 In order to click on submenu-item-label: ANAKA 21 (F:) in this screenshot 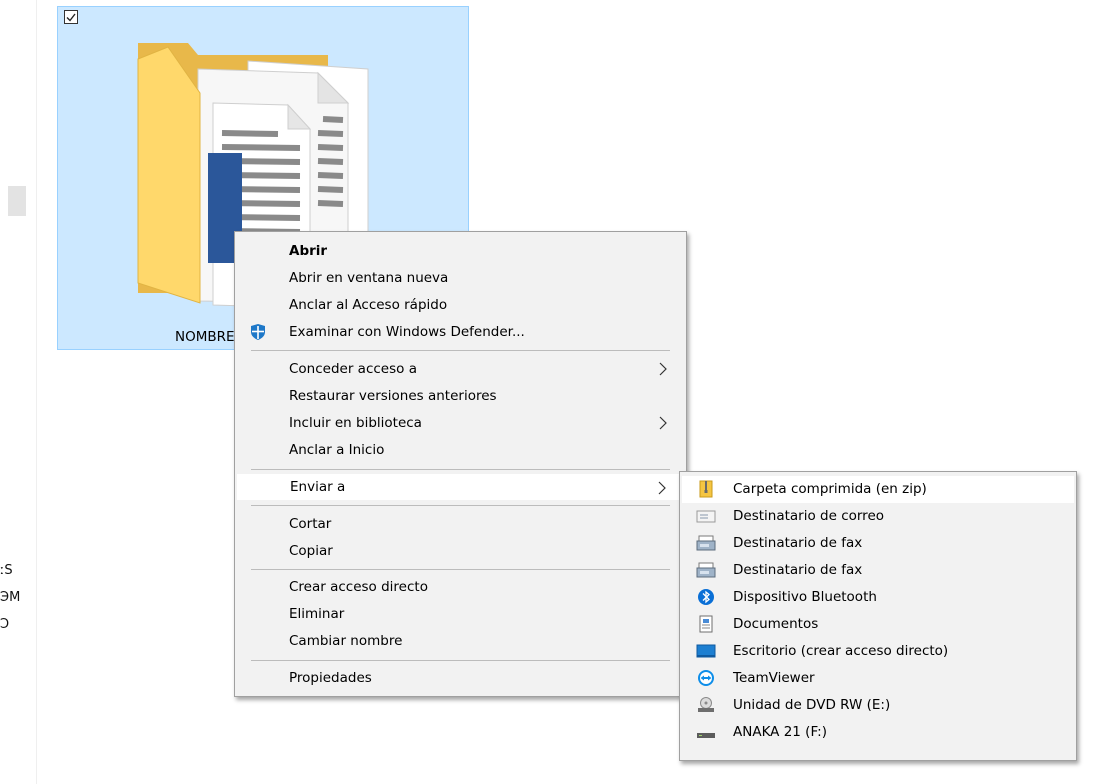, I will do `click(780, 732)`.